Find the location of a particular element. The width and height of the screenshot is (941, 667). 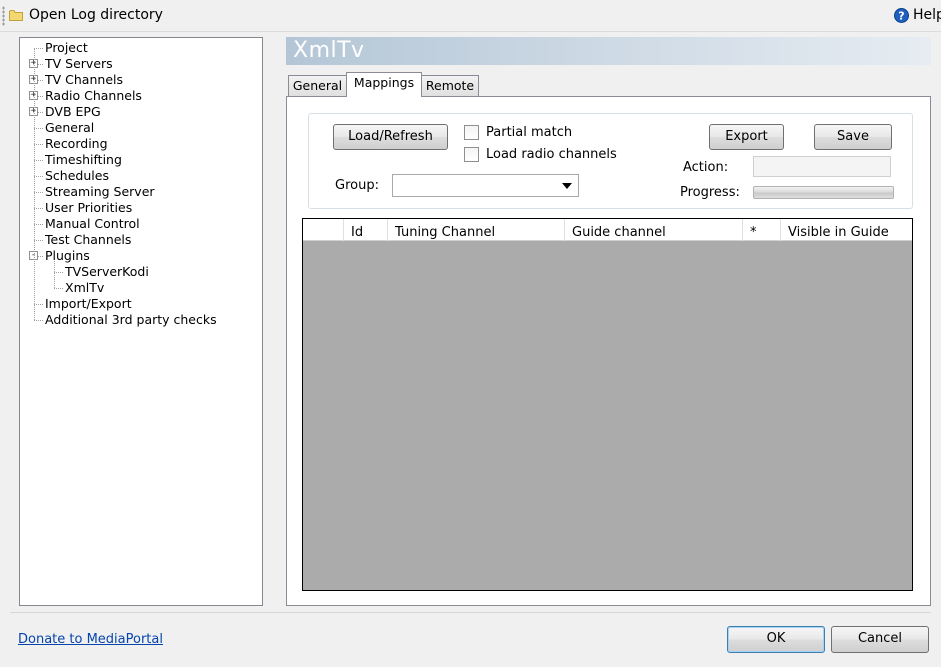

help-icon: ? is located at coordinates (901, 15).